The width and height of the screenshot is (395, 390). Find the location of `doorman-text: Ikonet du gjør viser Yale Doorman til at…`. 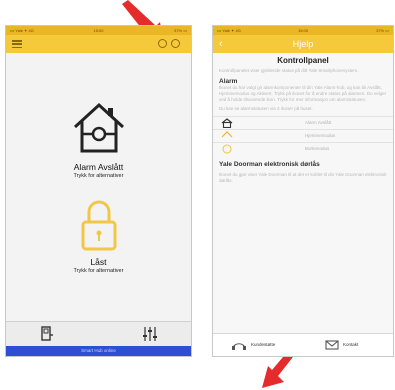

doorman-text: Ikonet du gjør viser Yale Doorman til at… is located at coordinates (303, 177).